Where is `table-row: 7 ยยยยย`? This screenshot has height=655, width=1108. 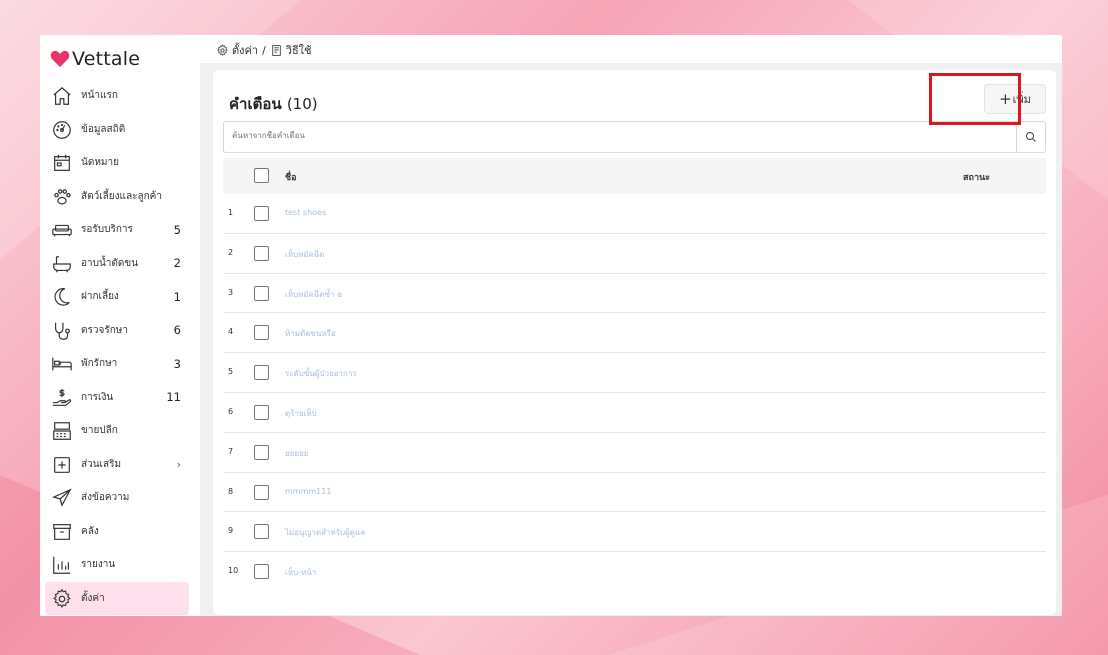
table-row: 7 ยยยยย is located at coordinates (634, 453).